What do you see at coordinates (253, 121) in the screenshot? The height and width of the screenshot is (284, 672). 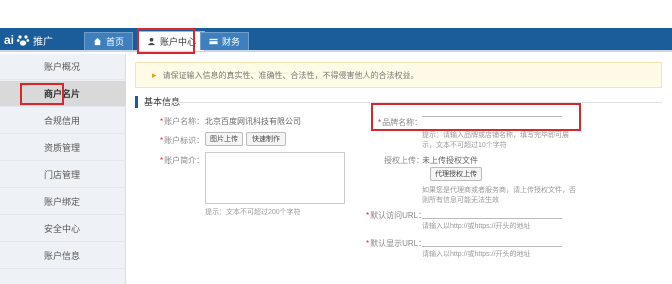 I see `merchant-name-value: 北京百度网讯科技有限公司` at bounding box center [253, 121].